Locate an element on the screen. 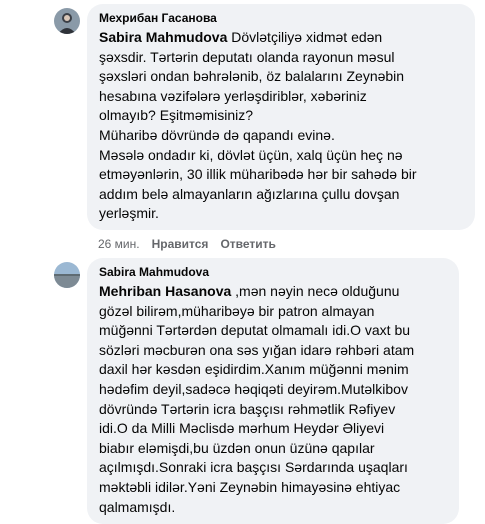 The height and width of the screenshot is (524, 485). mention-link: Sabira Mahmudova is located at coordinates (163, 37).